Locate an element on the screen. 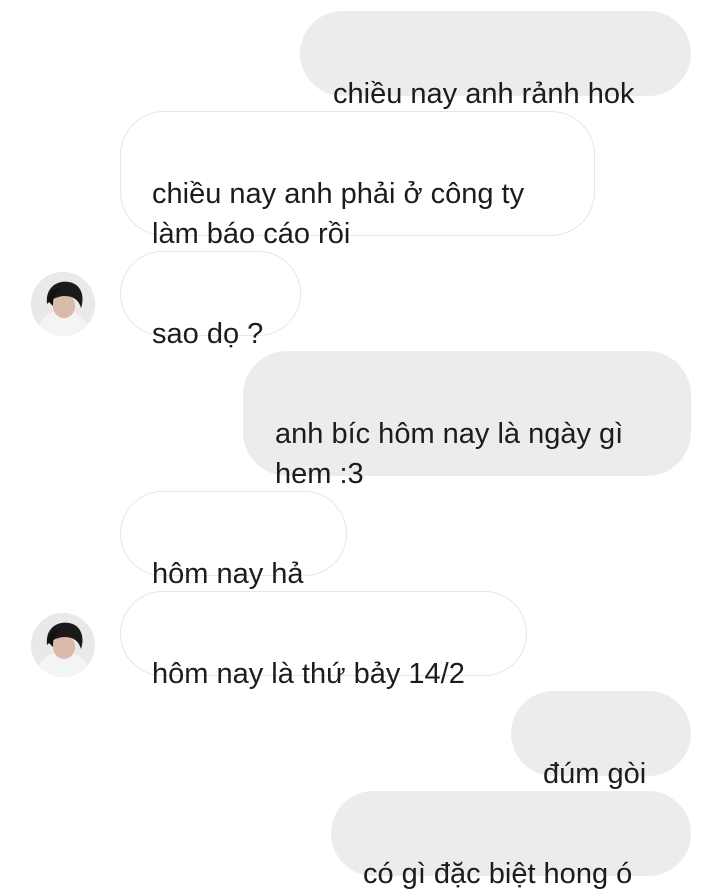 This screenshot has width=714, height=894. message-bubble-outgoing: chiều nay anh rảnh hok is located at coordinates (495, 60).